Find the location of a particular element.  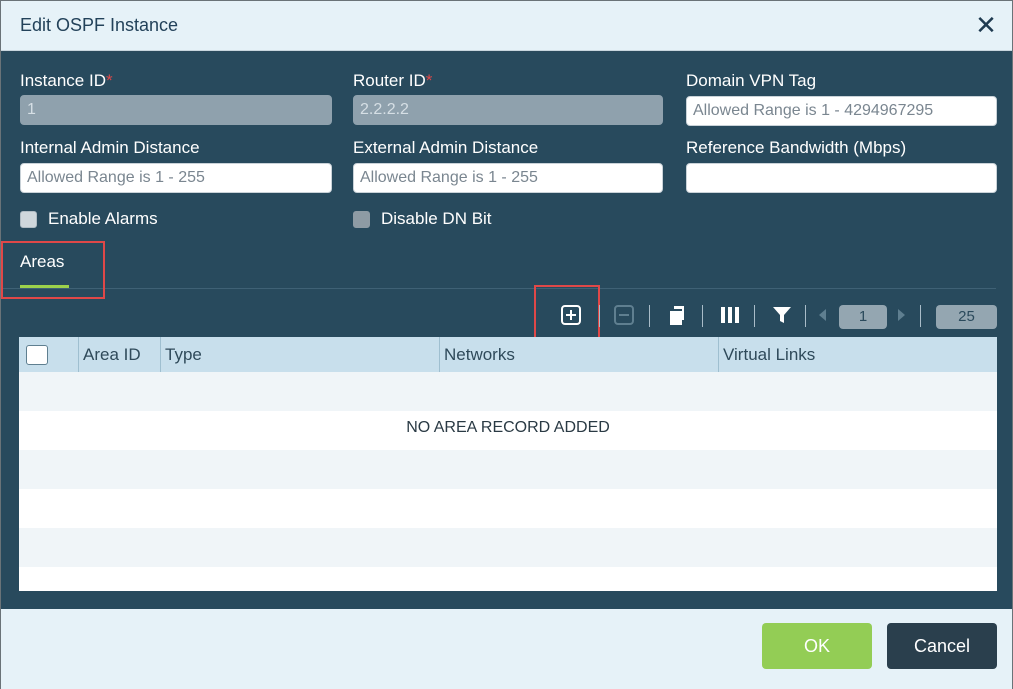

empty-grid-message: NO AREA RECORD ADDED is located at coordinates (508, 427).